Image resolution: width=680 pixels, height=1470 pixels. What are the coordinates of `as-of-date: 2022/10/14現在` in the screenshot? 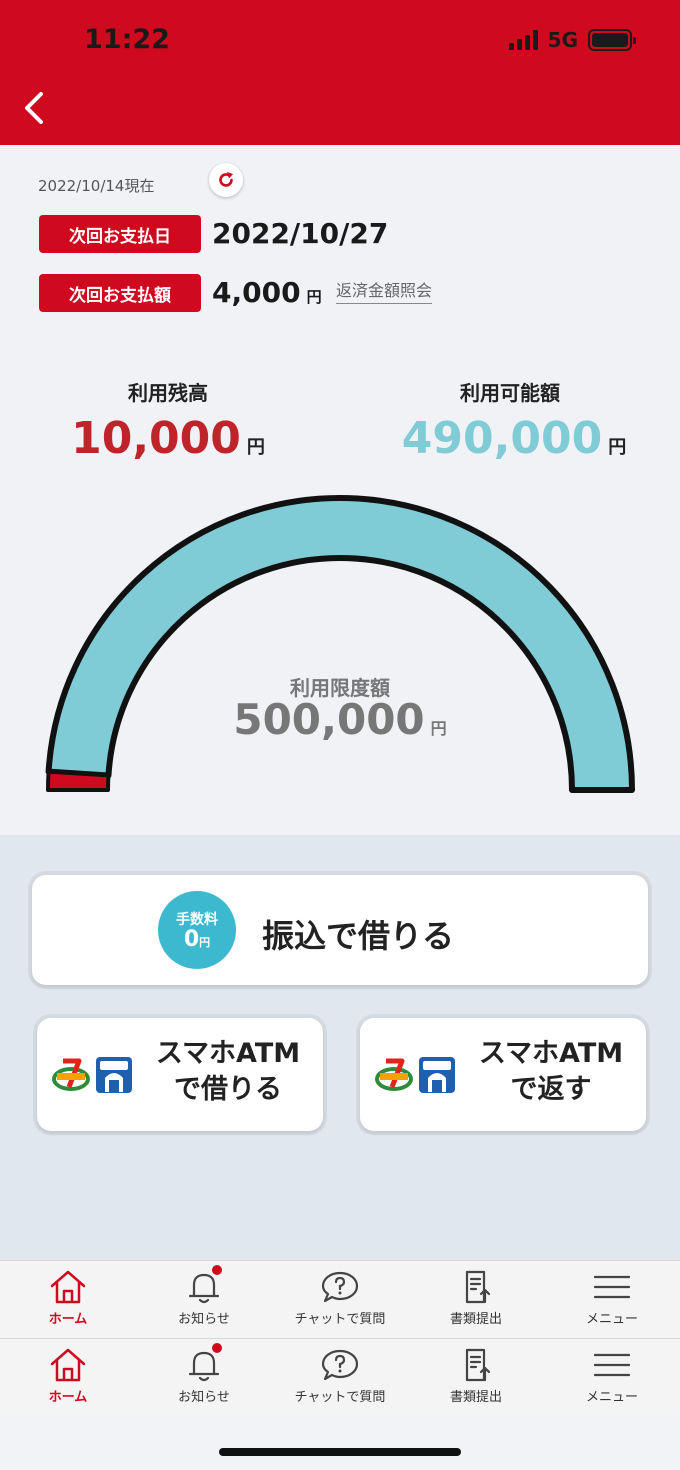 It's located at (96, 186).